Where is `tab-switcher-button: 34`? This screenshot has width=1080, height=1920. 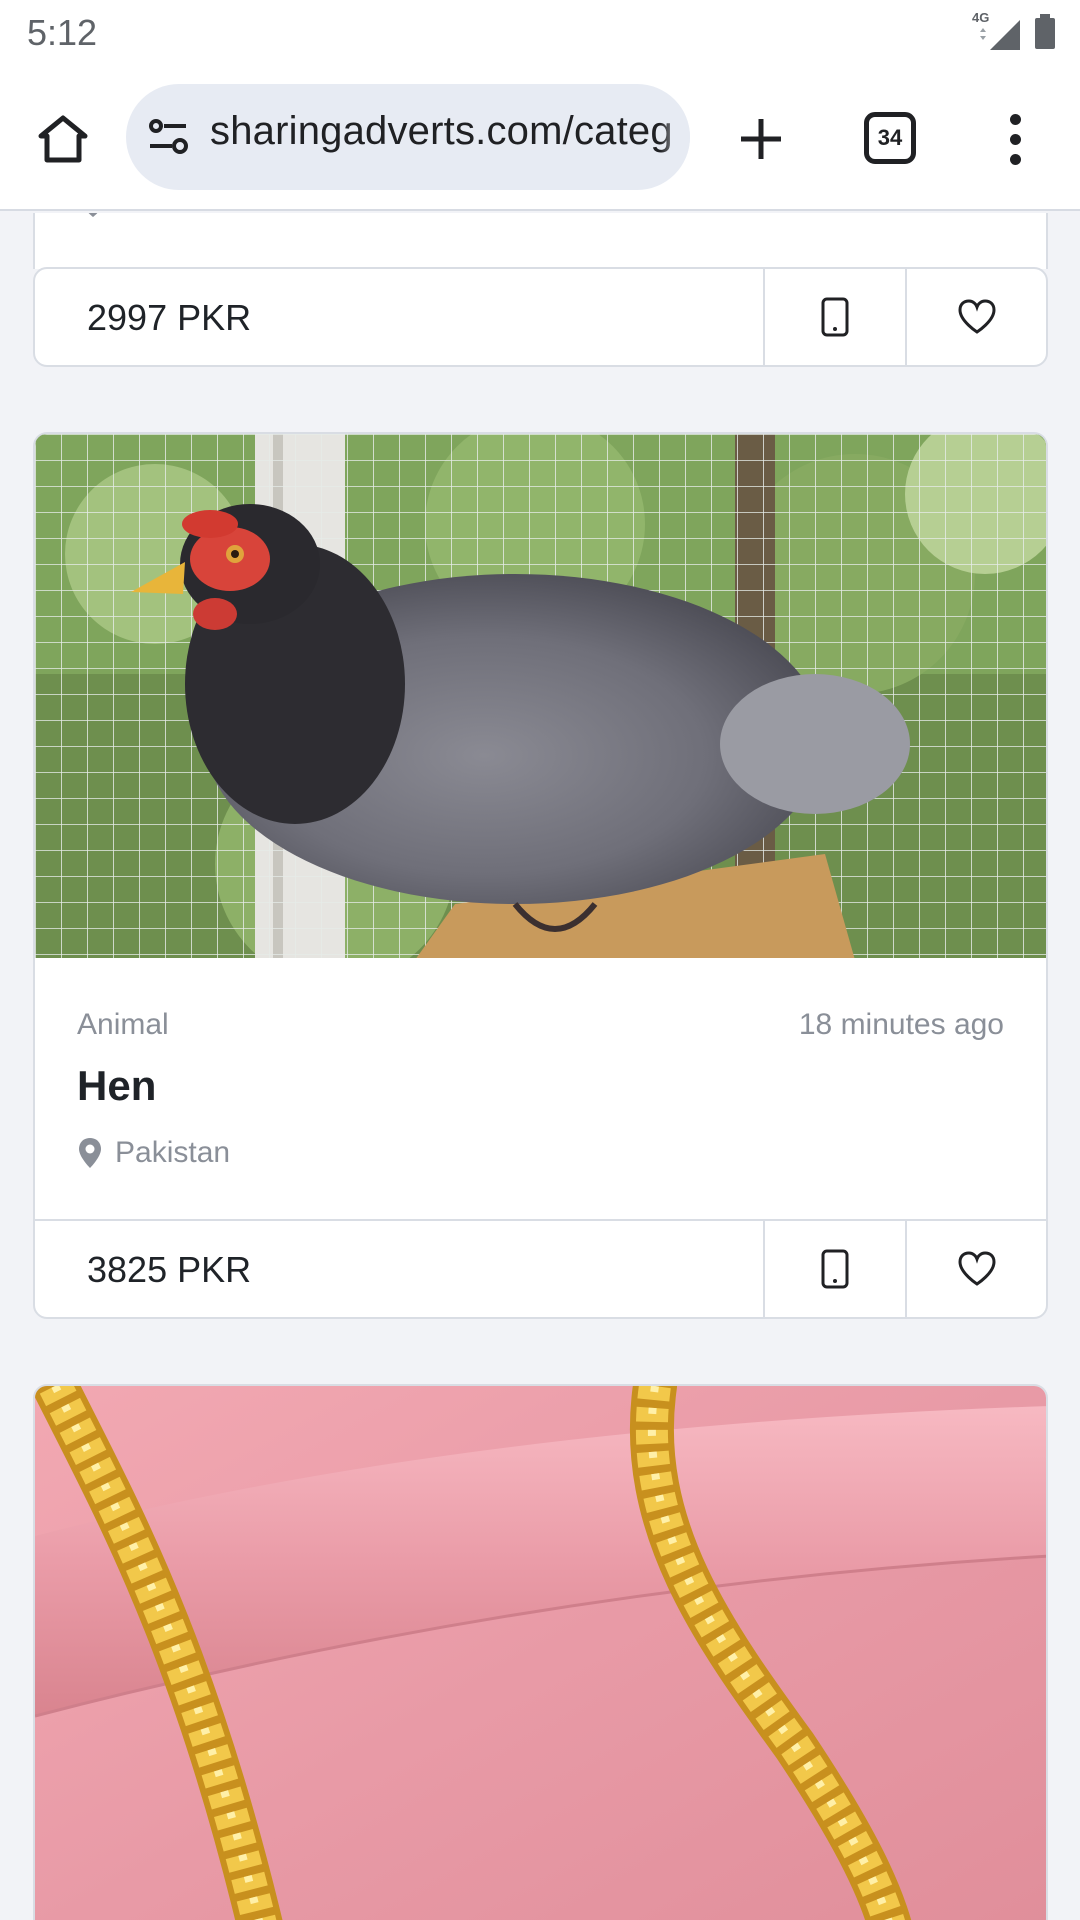
tab-switcher-button: 34 is located at coordinates (890, 138).